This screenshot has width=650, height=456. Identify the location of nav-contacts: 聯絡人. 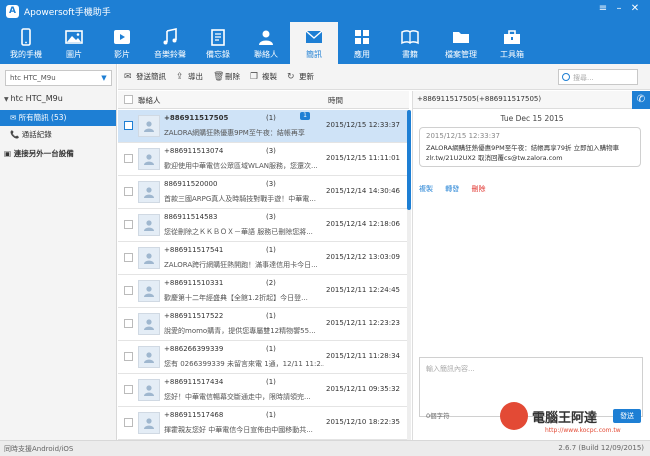
(266, 43).